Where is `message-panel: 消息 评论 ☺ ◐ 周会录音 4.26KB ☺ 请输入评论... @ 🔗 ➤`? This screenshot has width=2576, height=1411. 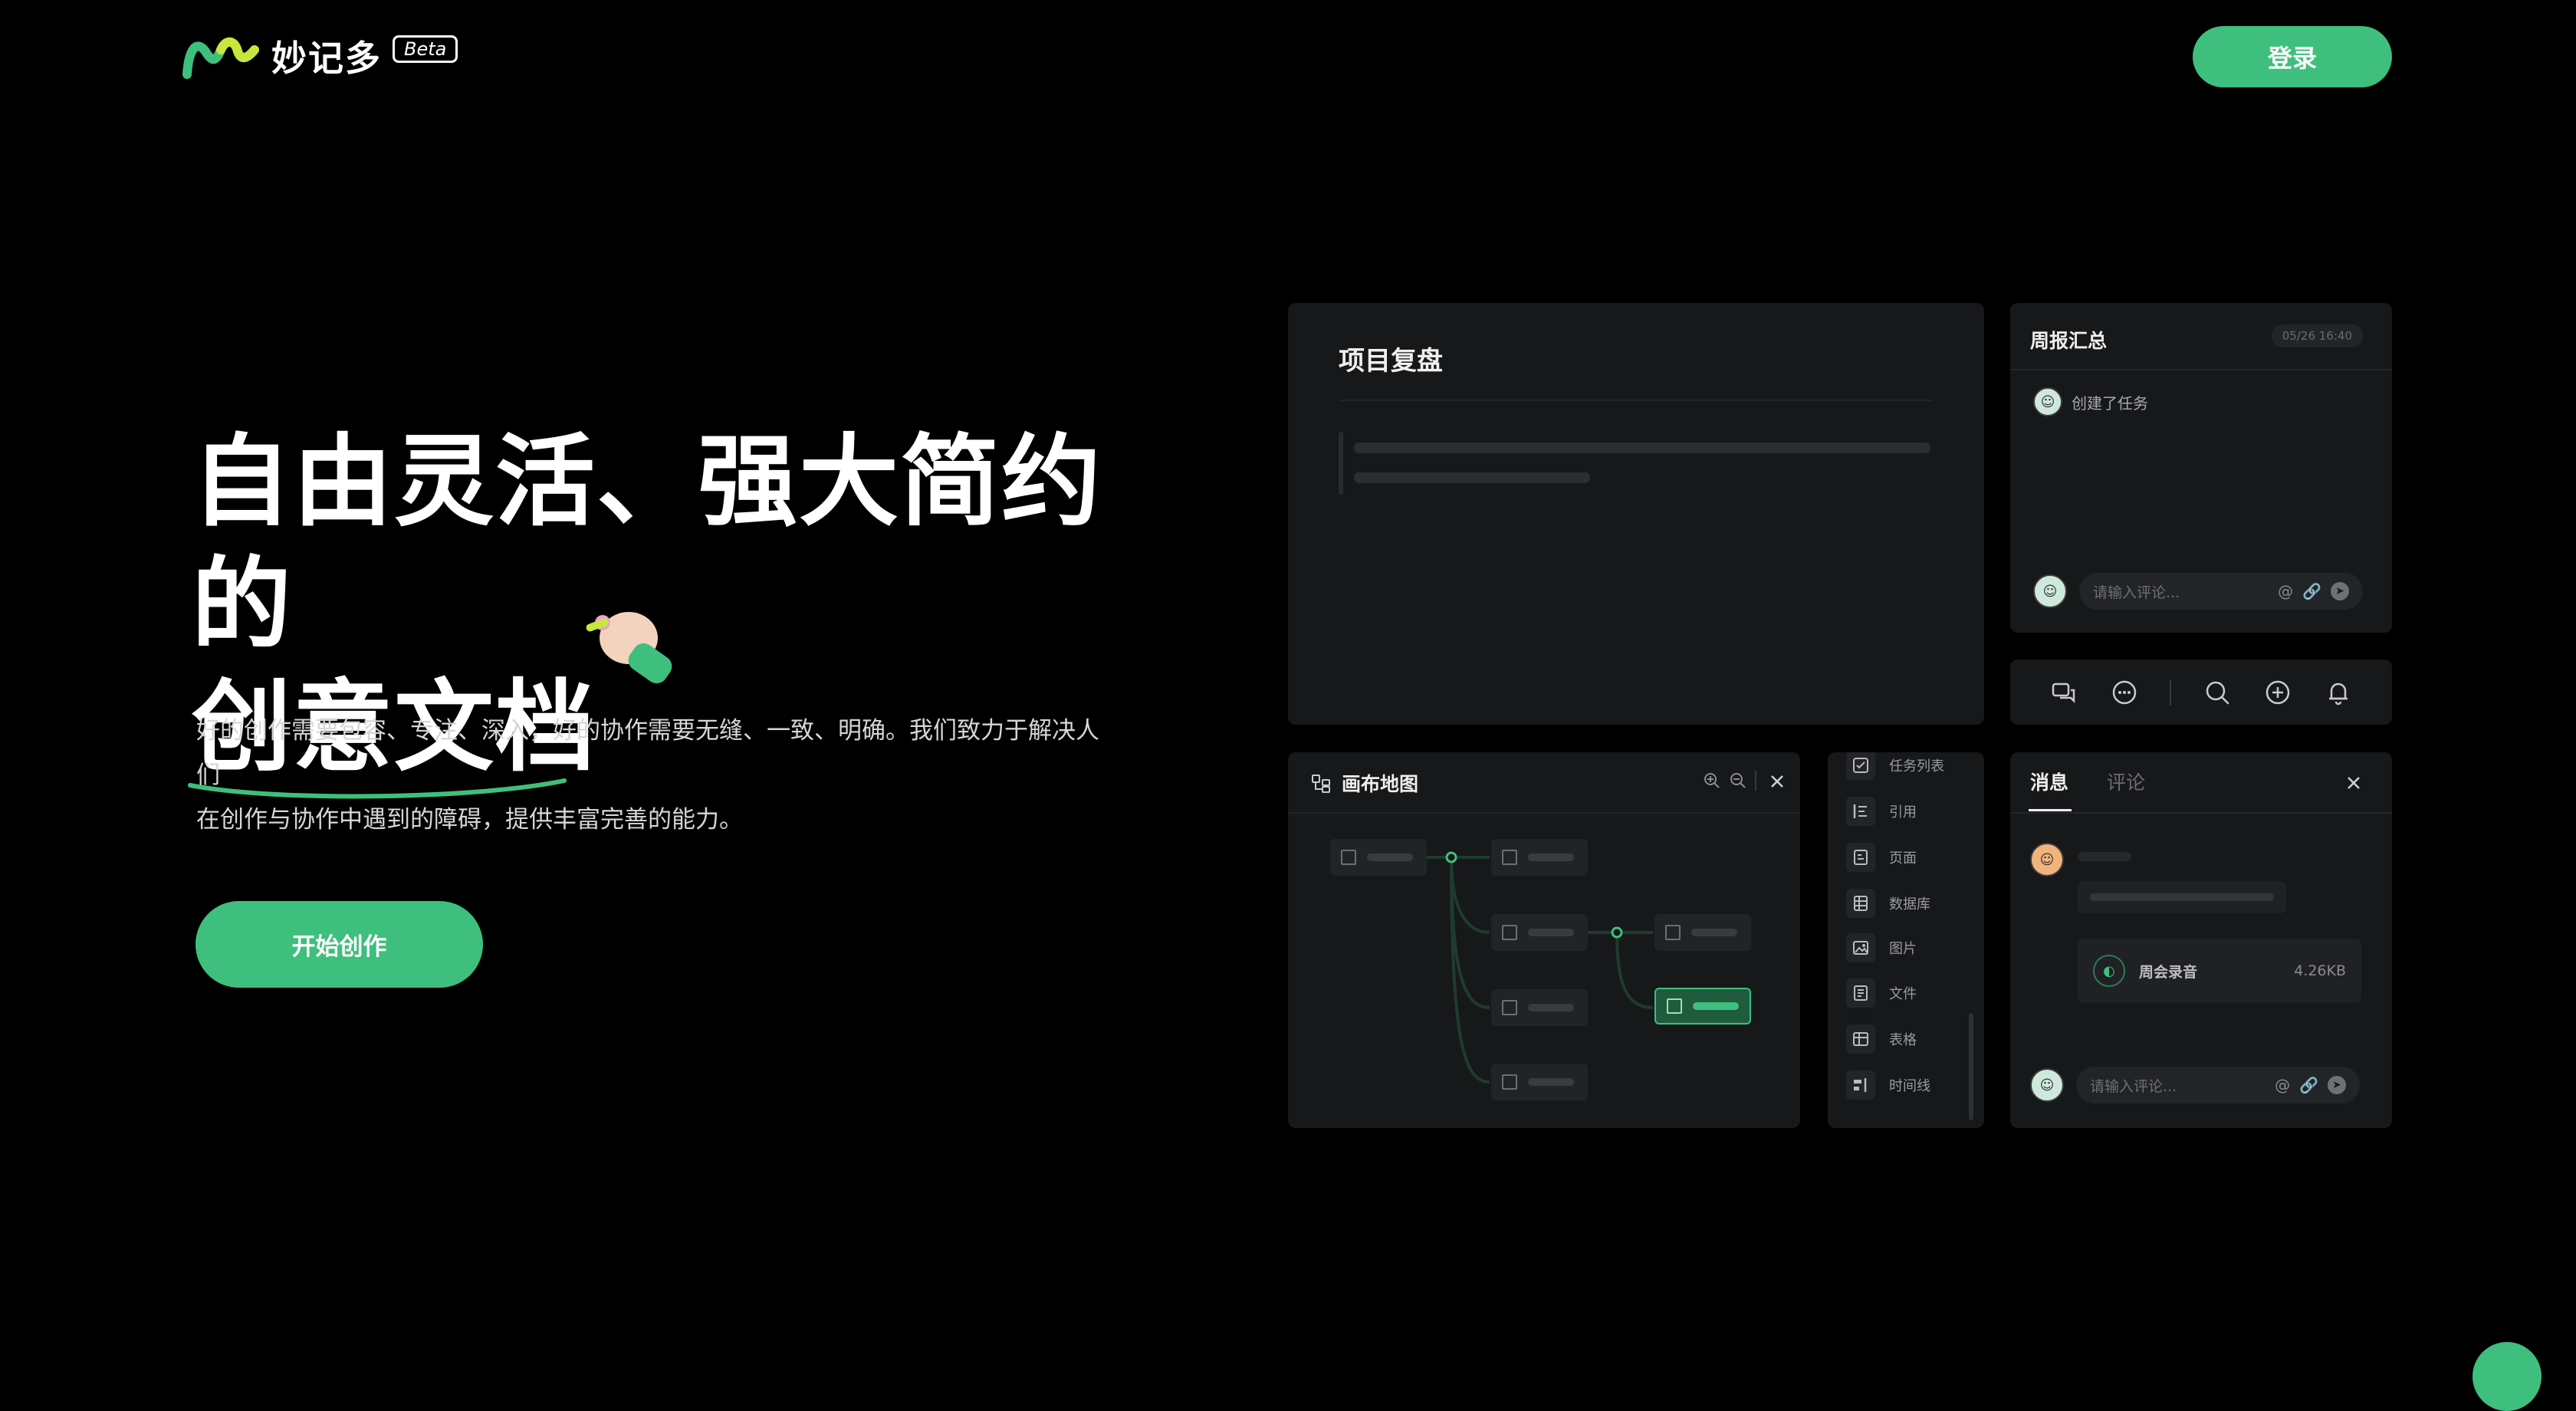 message-panel: 消息 评论 ☺ ◐ 周会录音 4.26KB ☺ 请输入评论... @ 🔗 ➤ is located at coordinates (2201, 940).